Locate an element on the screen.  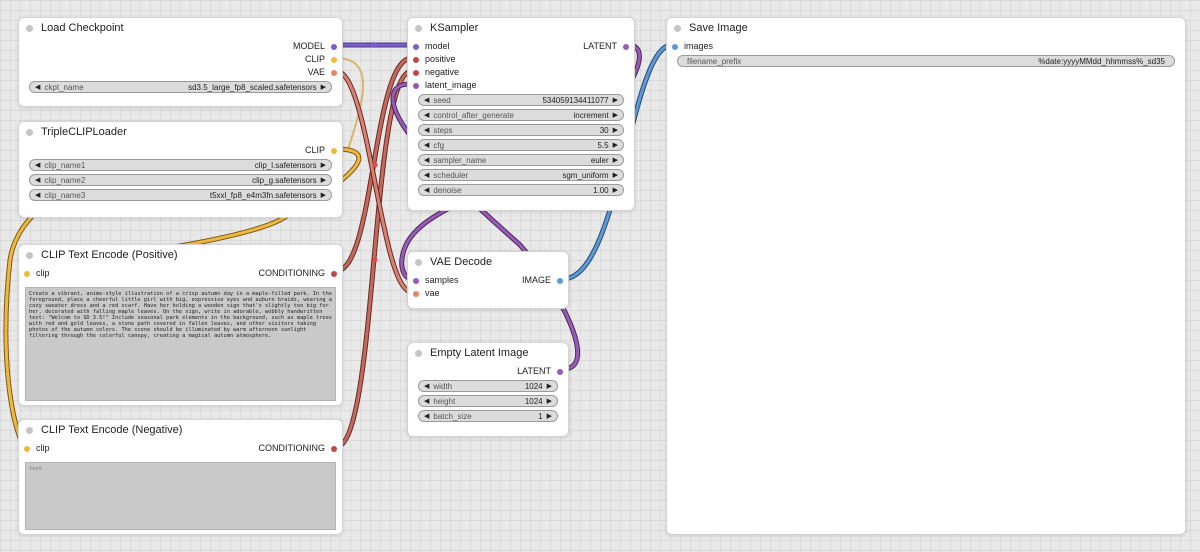
widget-denoise: ◀ denoise 1.00 ▶ is located at coordinates (521, 190).